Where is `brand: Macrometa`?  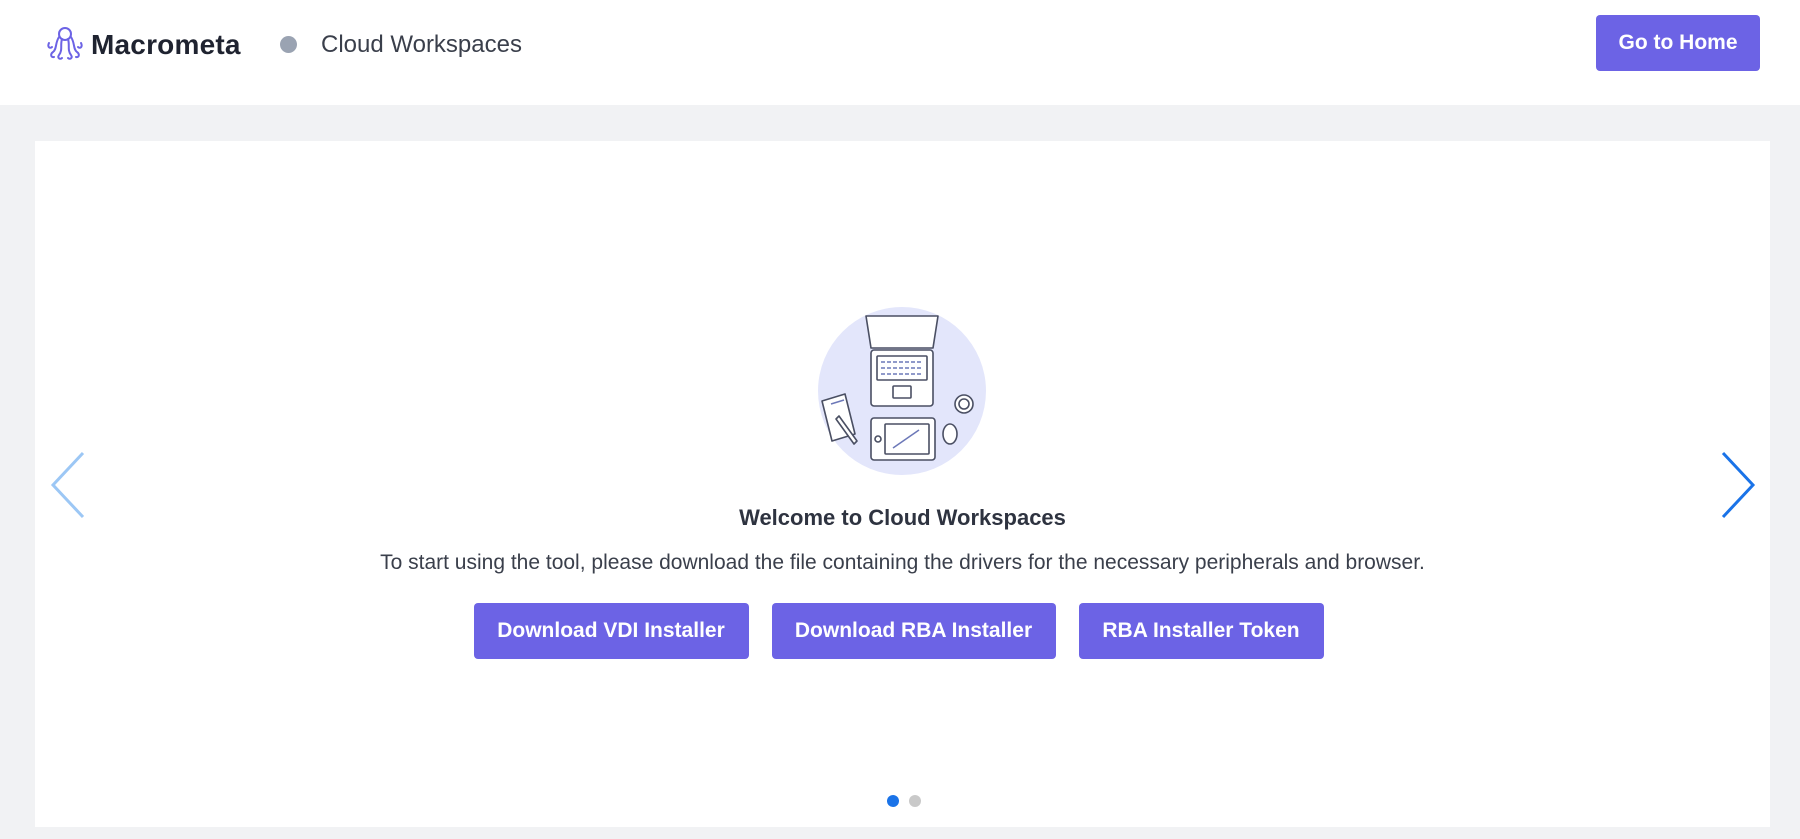
brand: Macrometa is located at coordinates (143, 45).